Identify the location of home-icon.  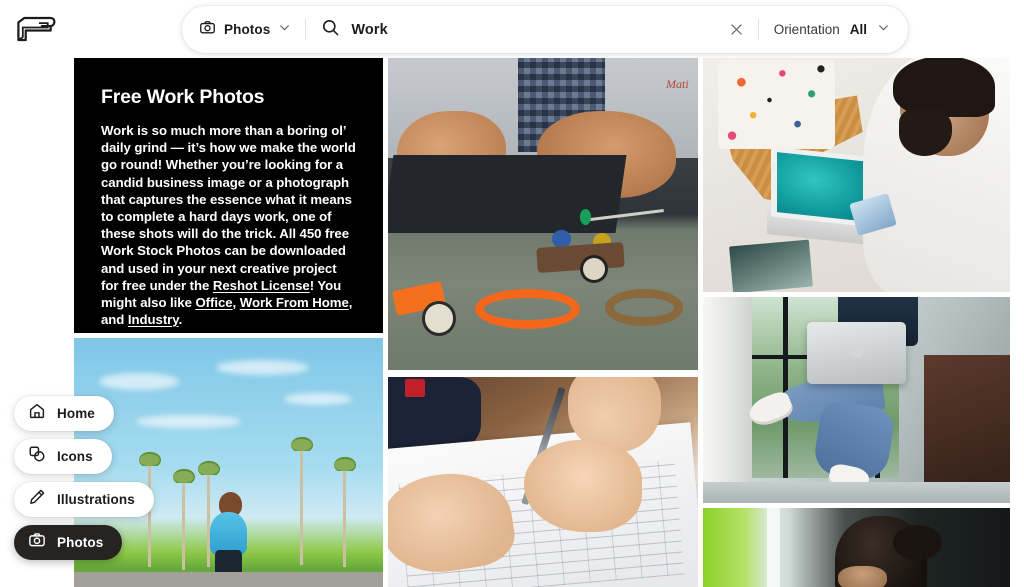
(37, 413).